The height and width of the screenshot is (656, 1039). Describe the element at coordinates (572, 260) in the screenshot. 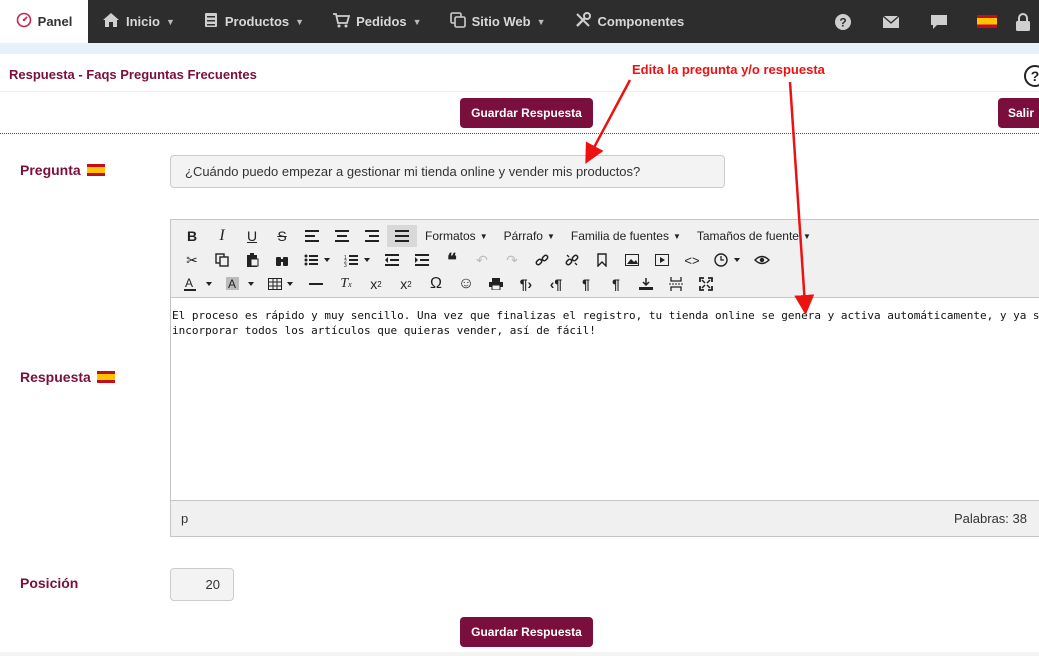

I see `unlink-icon` at that location.